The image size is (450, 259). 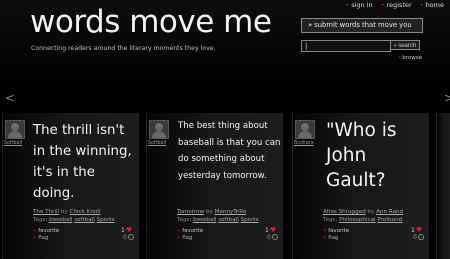 I want to click on register-link: register, so click(x=399, y=5).